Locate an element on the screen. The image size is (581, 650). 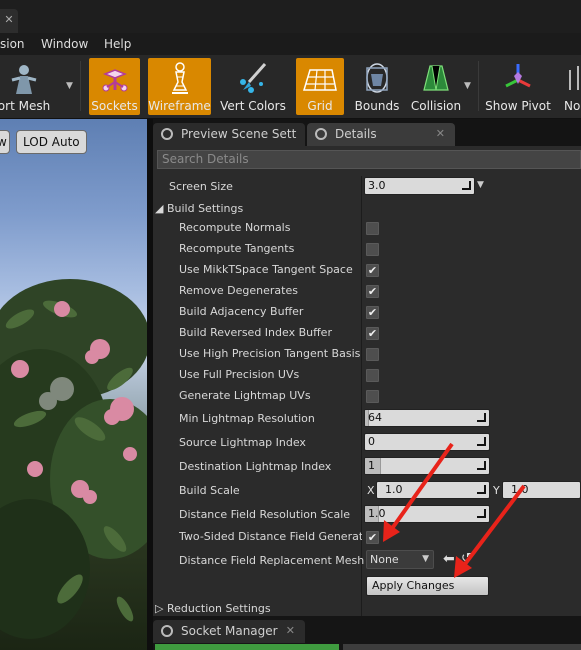
menu-item-collision: sion is located at coordinates (12, 44).